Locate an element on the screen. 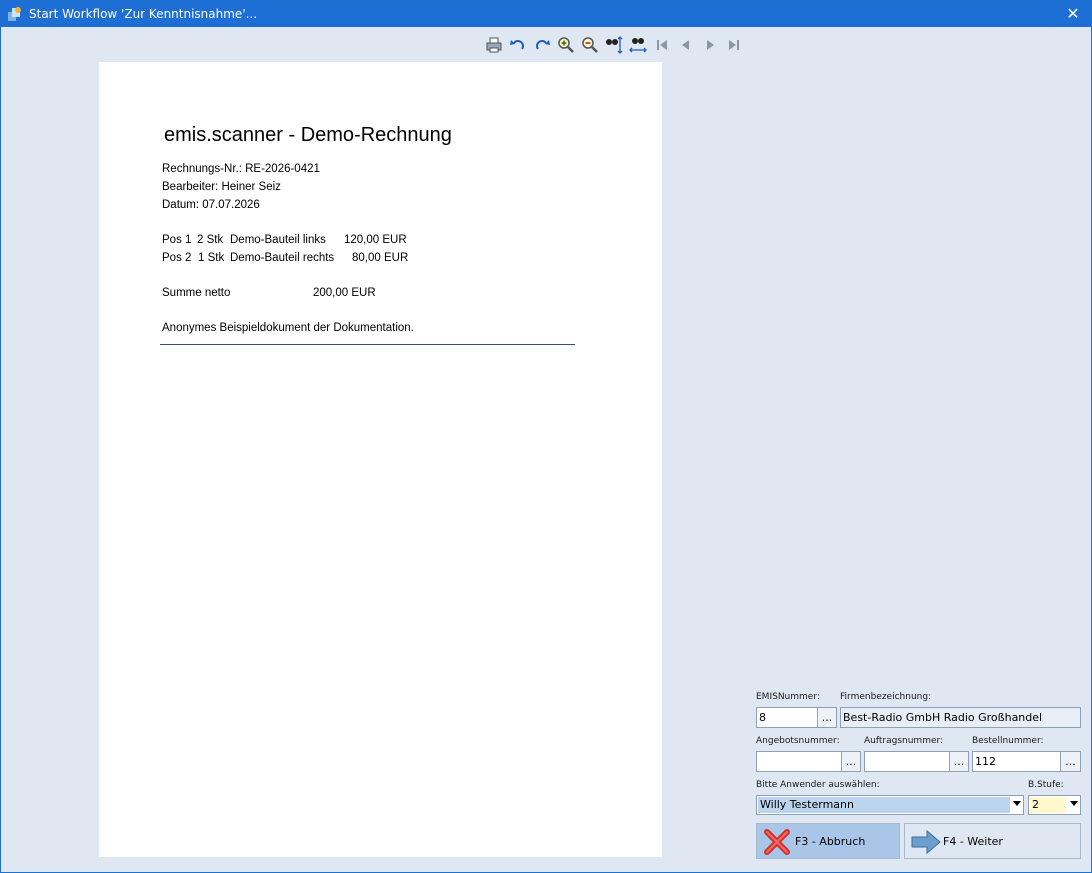  order-number-label: Auftragsnummer: is located at coordinates (904, 741).